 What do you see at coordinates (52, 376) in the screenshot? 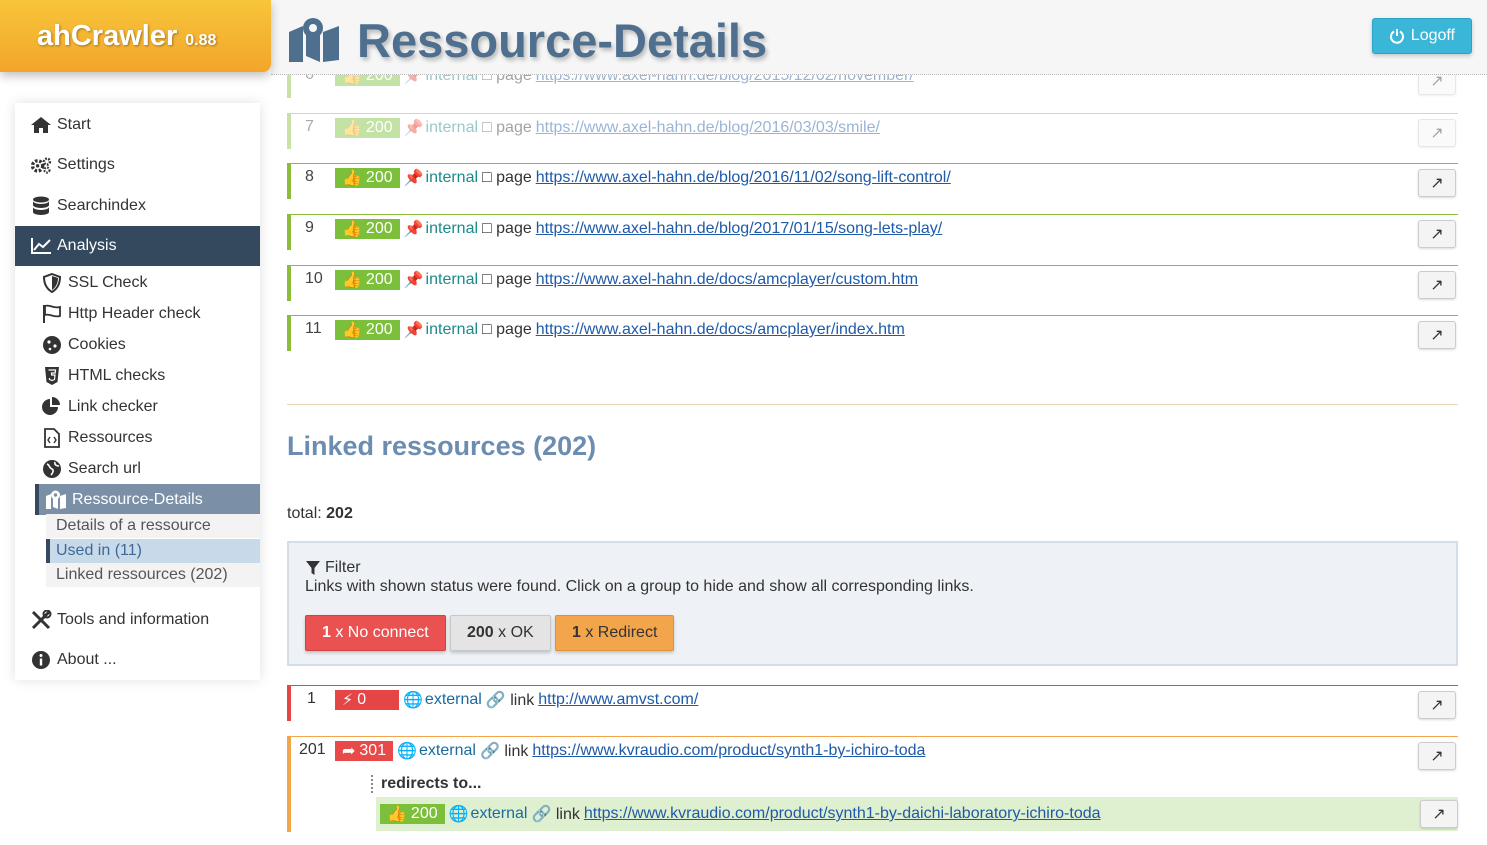
I see `html5-icon` at bounding box center [52, 376].